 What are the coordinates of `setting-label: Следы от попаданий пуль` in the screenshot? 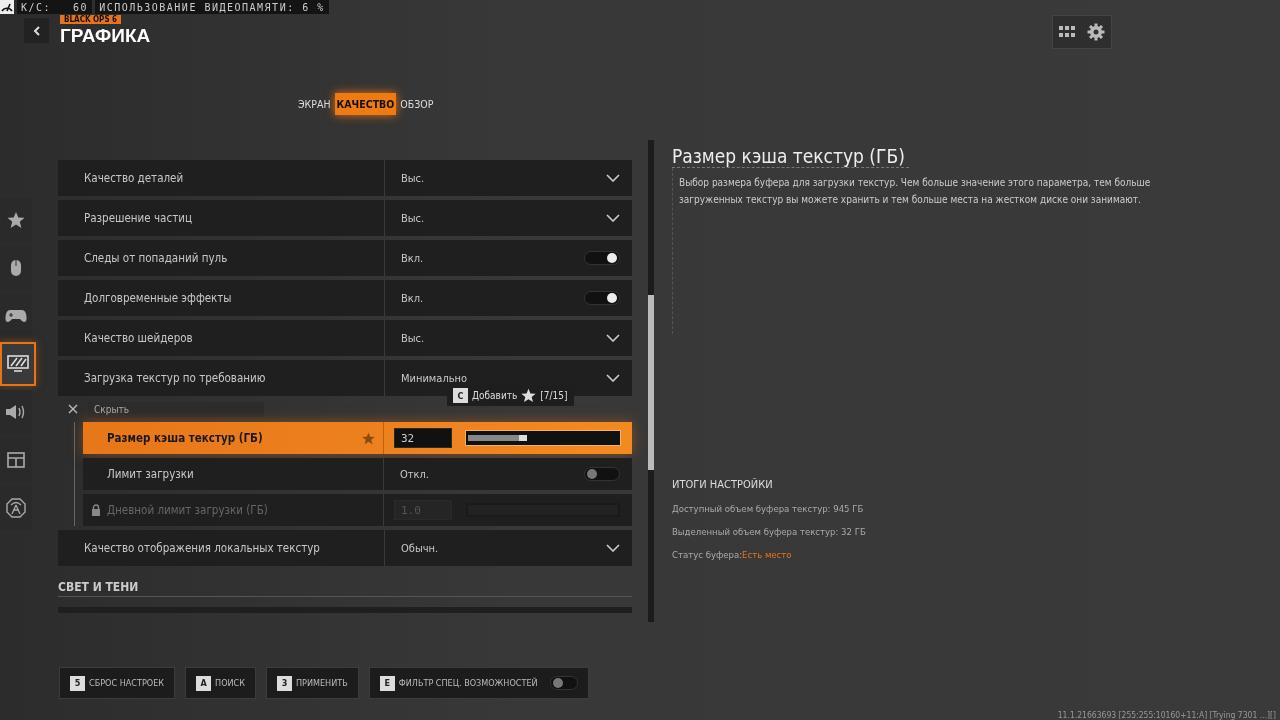 It's located at (156, 258).